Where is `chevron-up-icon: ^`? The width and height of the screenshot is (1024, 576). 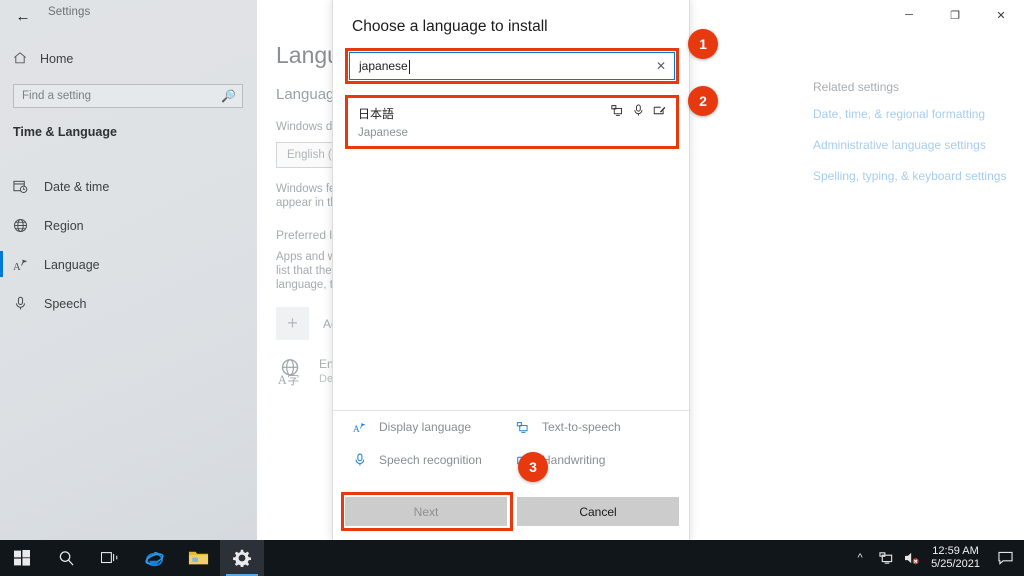 chevron-up-icon: ^ is located at coordinates (860, 558).